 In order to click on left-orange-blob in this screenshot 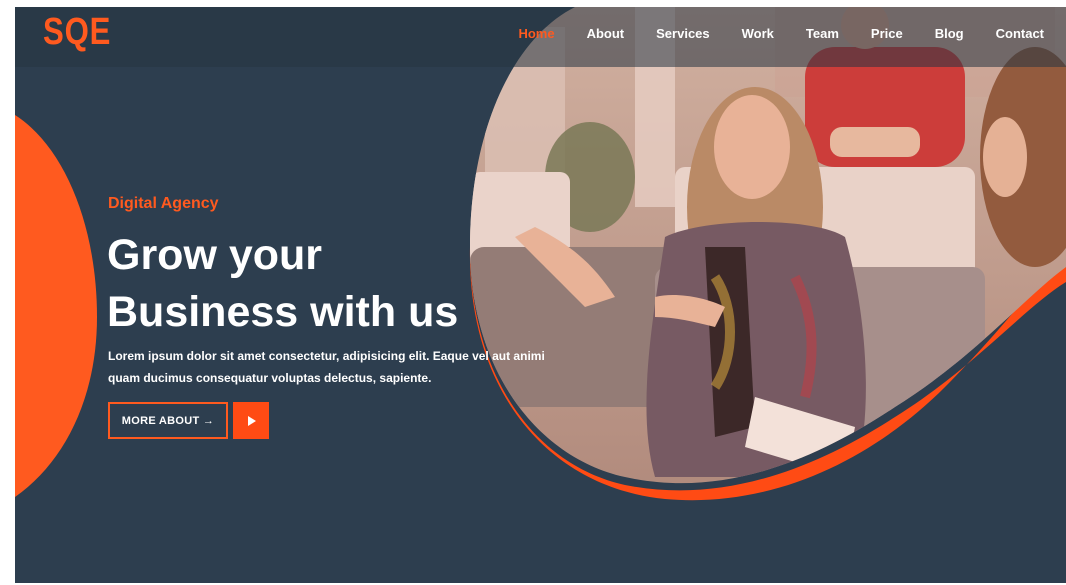, I will do `click(56, 306)`.